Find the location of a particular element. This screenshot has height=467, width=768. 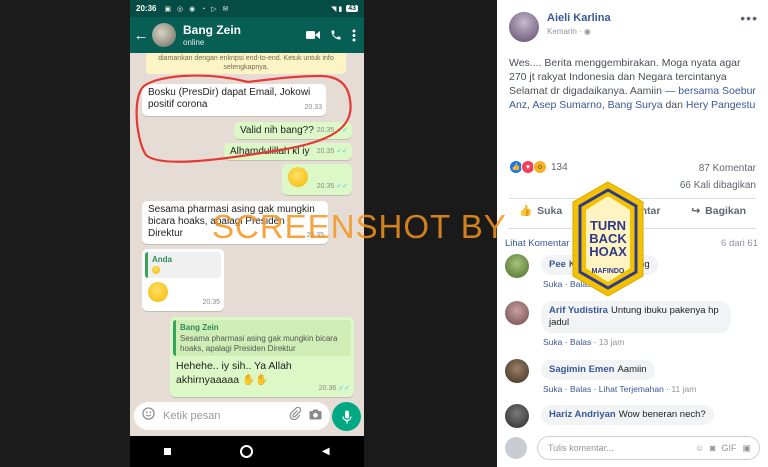

tag-surya: Bang Surya is located at coordinates (635, 105).